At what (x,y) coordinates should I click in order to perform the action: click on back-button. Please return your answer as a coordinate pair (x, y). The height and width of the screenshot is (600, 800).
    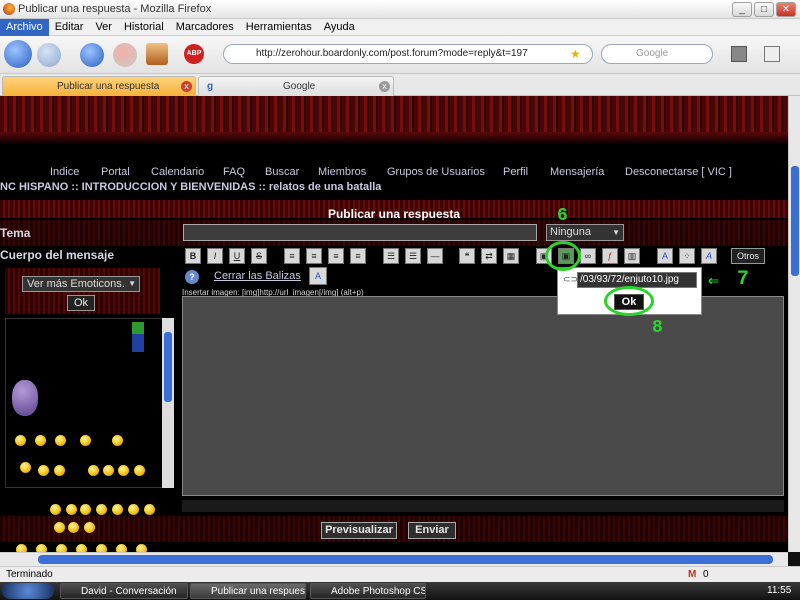
    Looking at the image, I should click on (18, 54).